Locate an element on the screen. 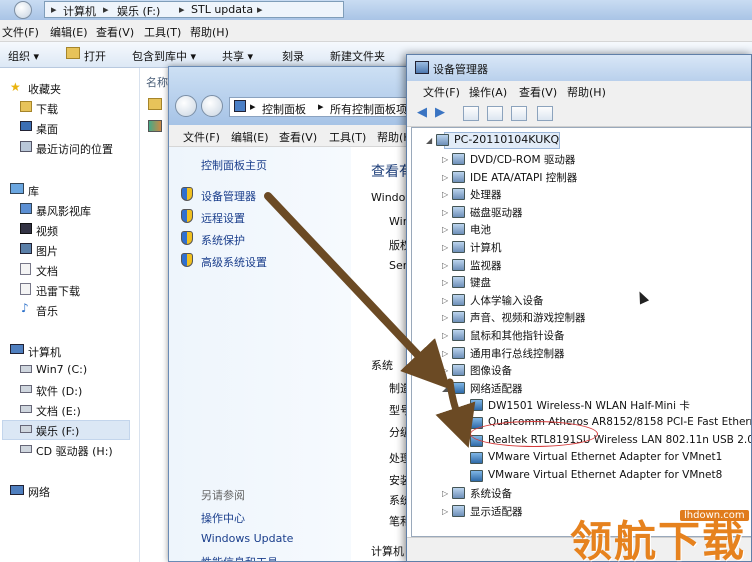 The image size is (752, 562). arrow-to-realtek-adapter is located at coordinates (455, 413).